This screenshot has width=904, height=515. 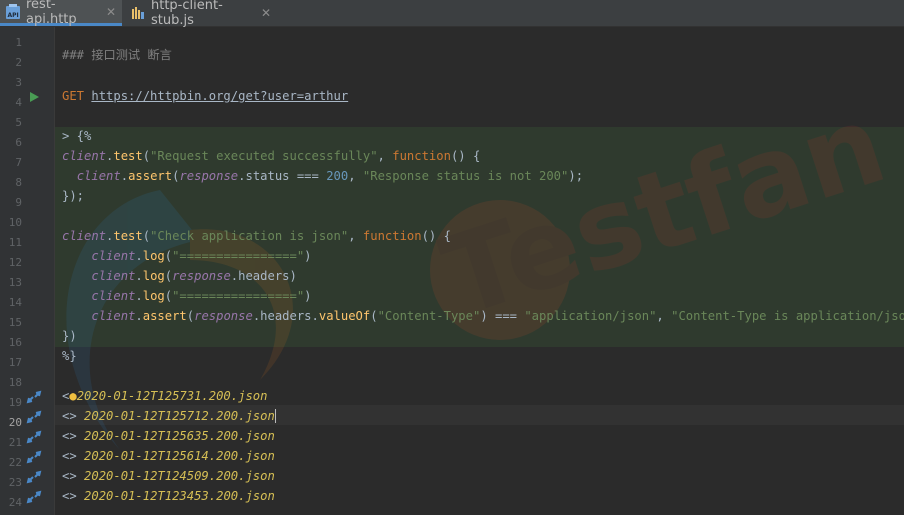 I want to click on response-file-line: <> 2020-01-12T125712.200.json, so click(x=169, y=416).